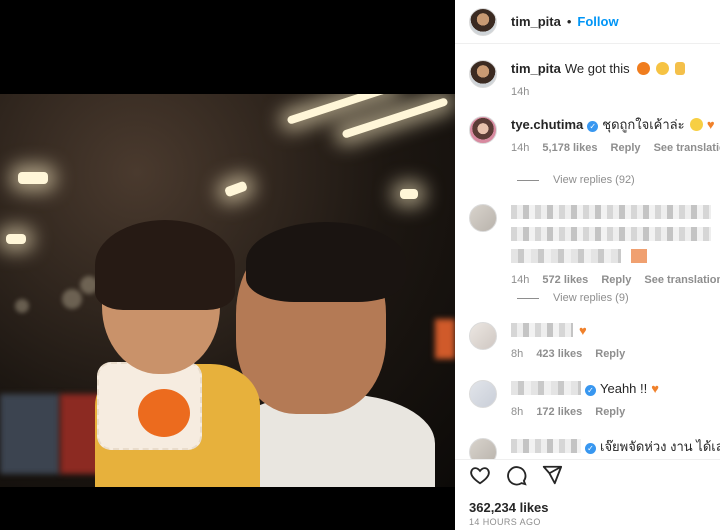 This screenshot has width=720, height=530. What do you see at coordinates (594, 180) in the screenshot?
I see `view-replies-label: View replies (92)` at bounding box center [594, 180].